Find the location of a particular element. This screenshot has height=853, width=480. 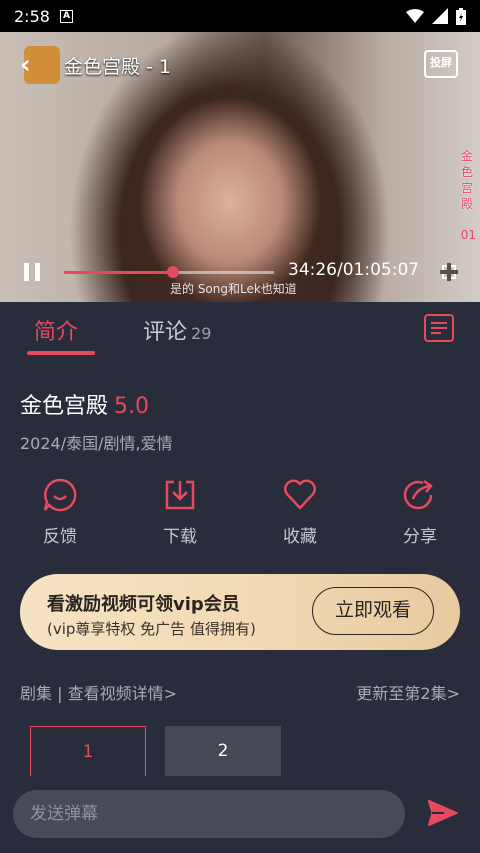

share-button: 分享 is located at coordinates (420, 512).